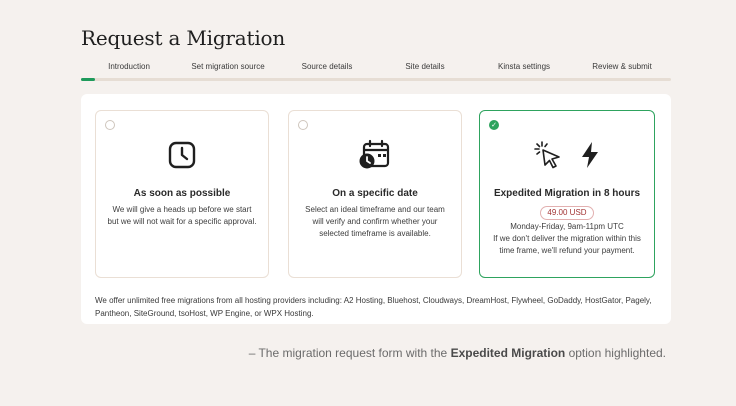  I want to click on caption-highlight: Expedited Migration, so click(508, 353).